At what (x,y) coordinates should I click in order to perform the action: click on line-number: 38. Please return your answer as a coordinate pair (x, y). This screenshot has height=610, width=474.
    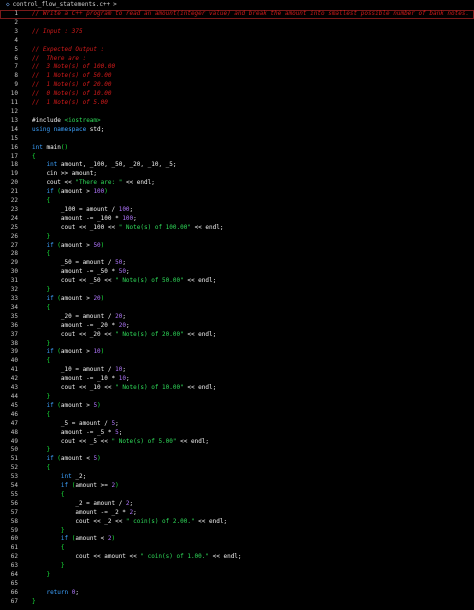
    Looking at the image, I should click on (14, 343).